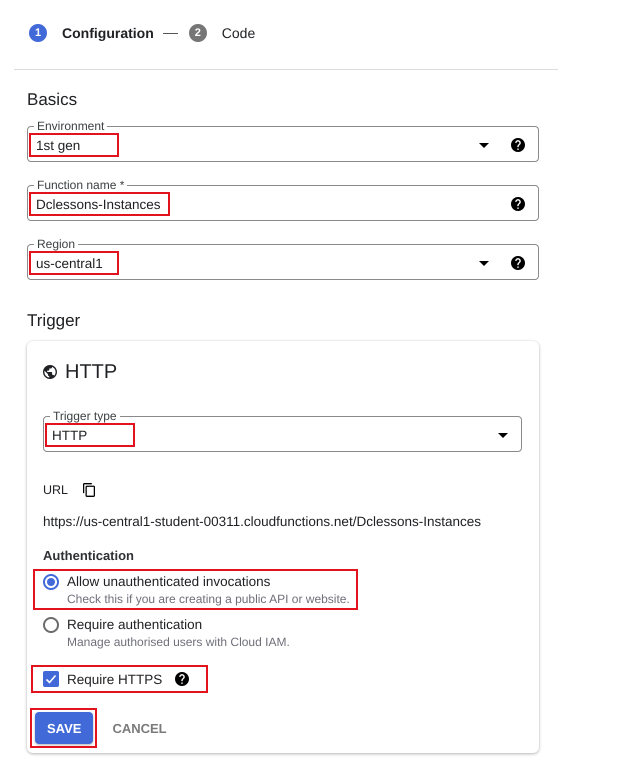  What do you see at coordinates (134, 625) in the screenshot?
I see `option-label: Require authentication` at bounding box center [134, 625].